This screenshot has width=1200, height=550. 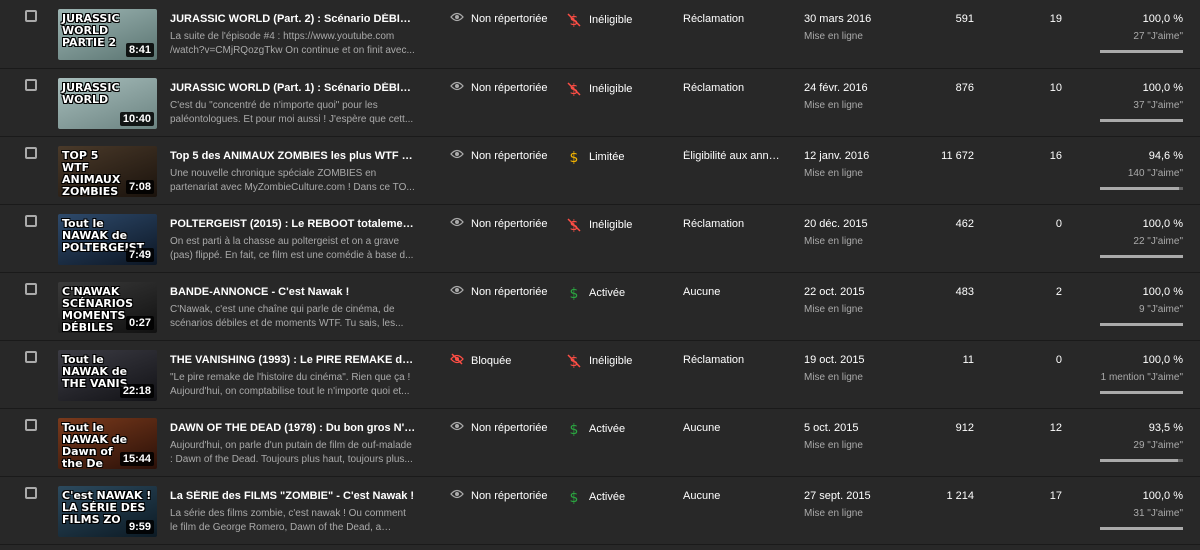 What do you see at coordinates (136, 119) in the screenshot?
I see `video-duration: 10:40` at bounding box center [136, 119].